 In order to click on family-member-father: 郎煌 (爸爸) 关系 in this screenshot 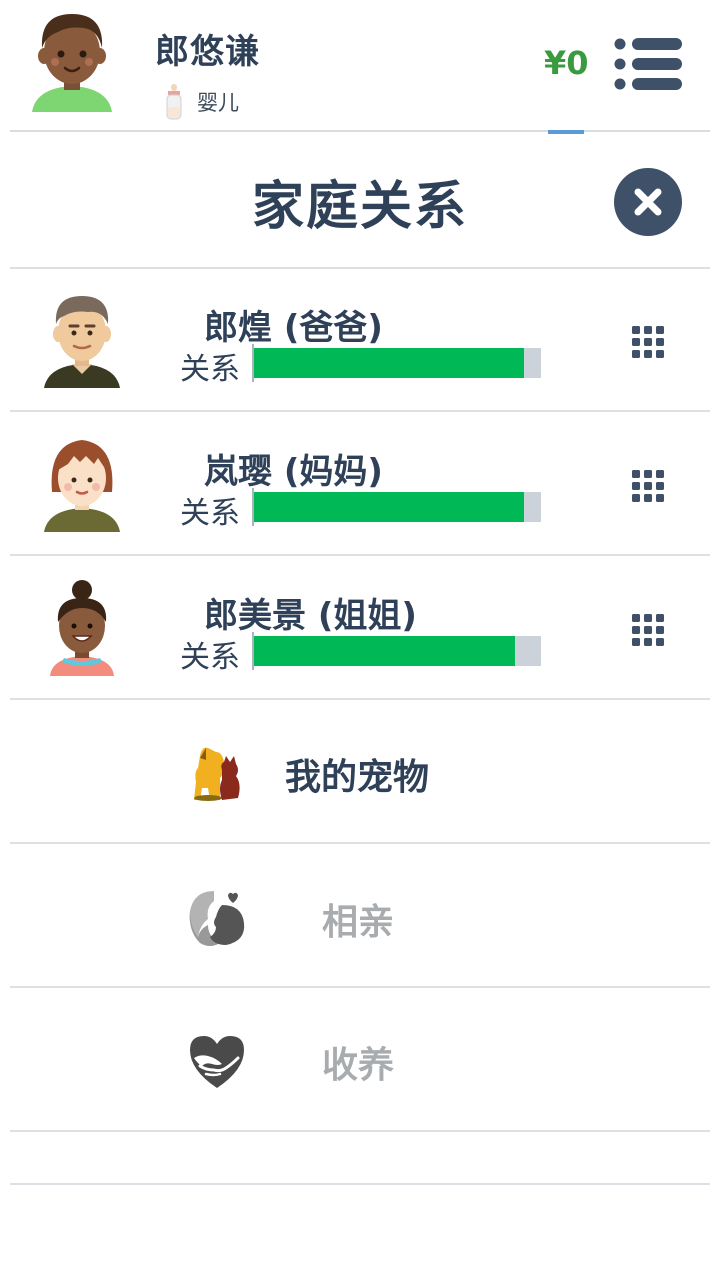, I will do `click(360, 341)`.